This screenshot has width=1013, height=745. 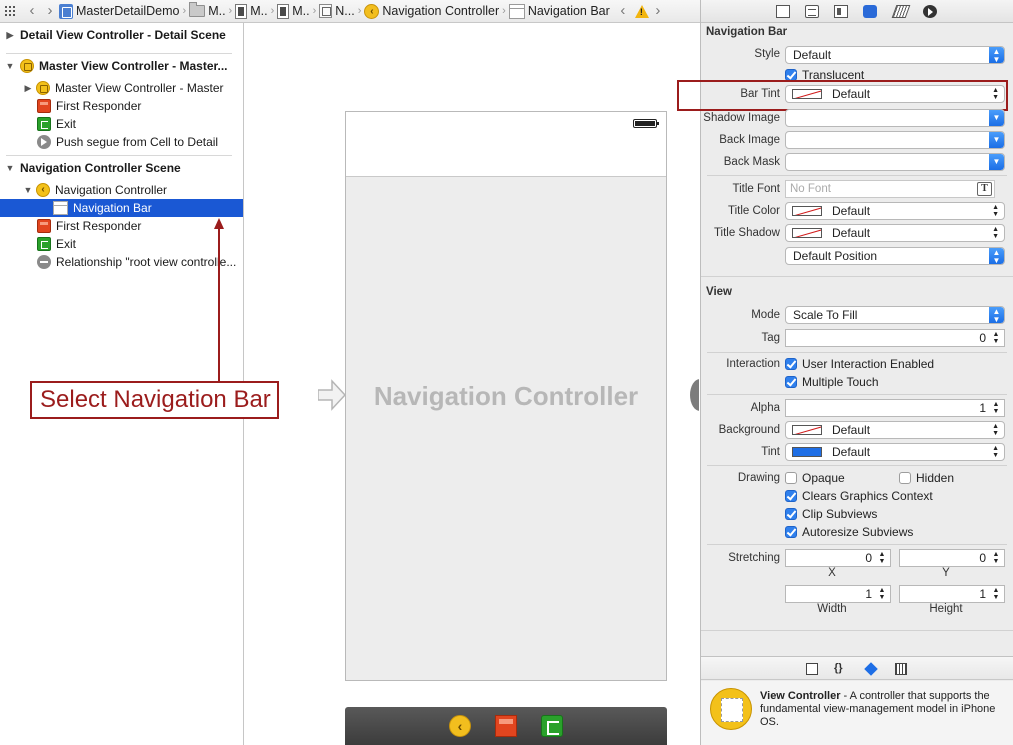 What do you see at coordinates (506, 726) in the screenshot?
I see `first-responder-icon` at bounding box center [506, 726].